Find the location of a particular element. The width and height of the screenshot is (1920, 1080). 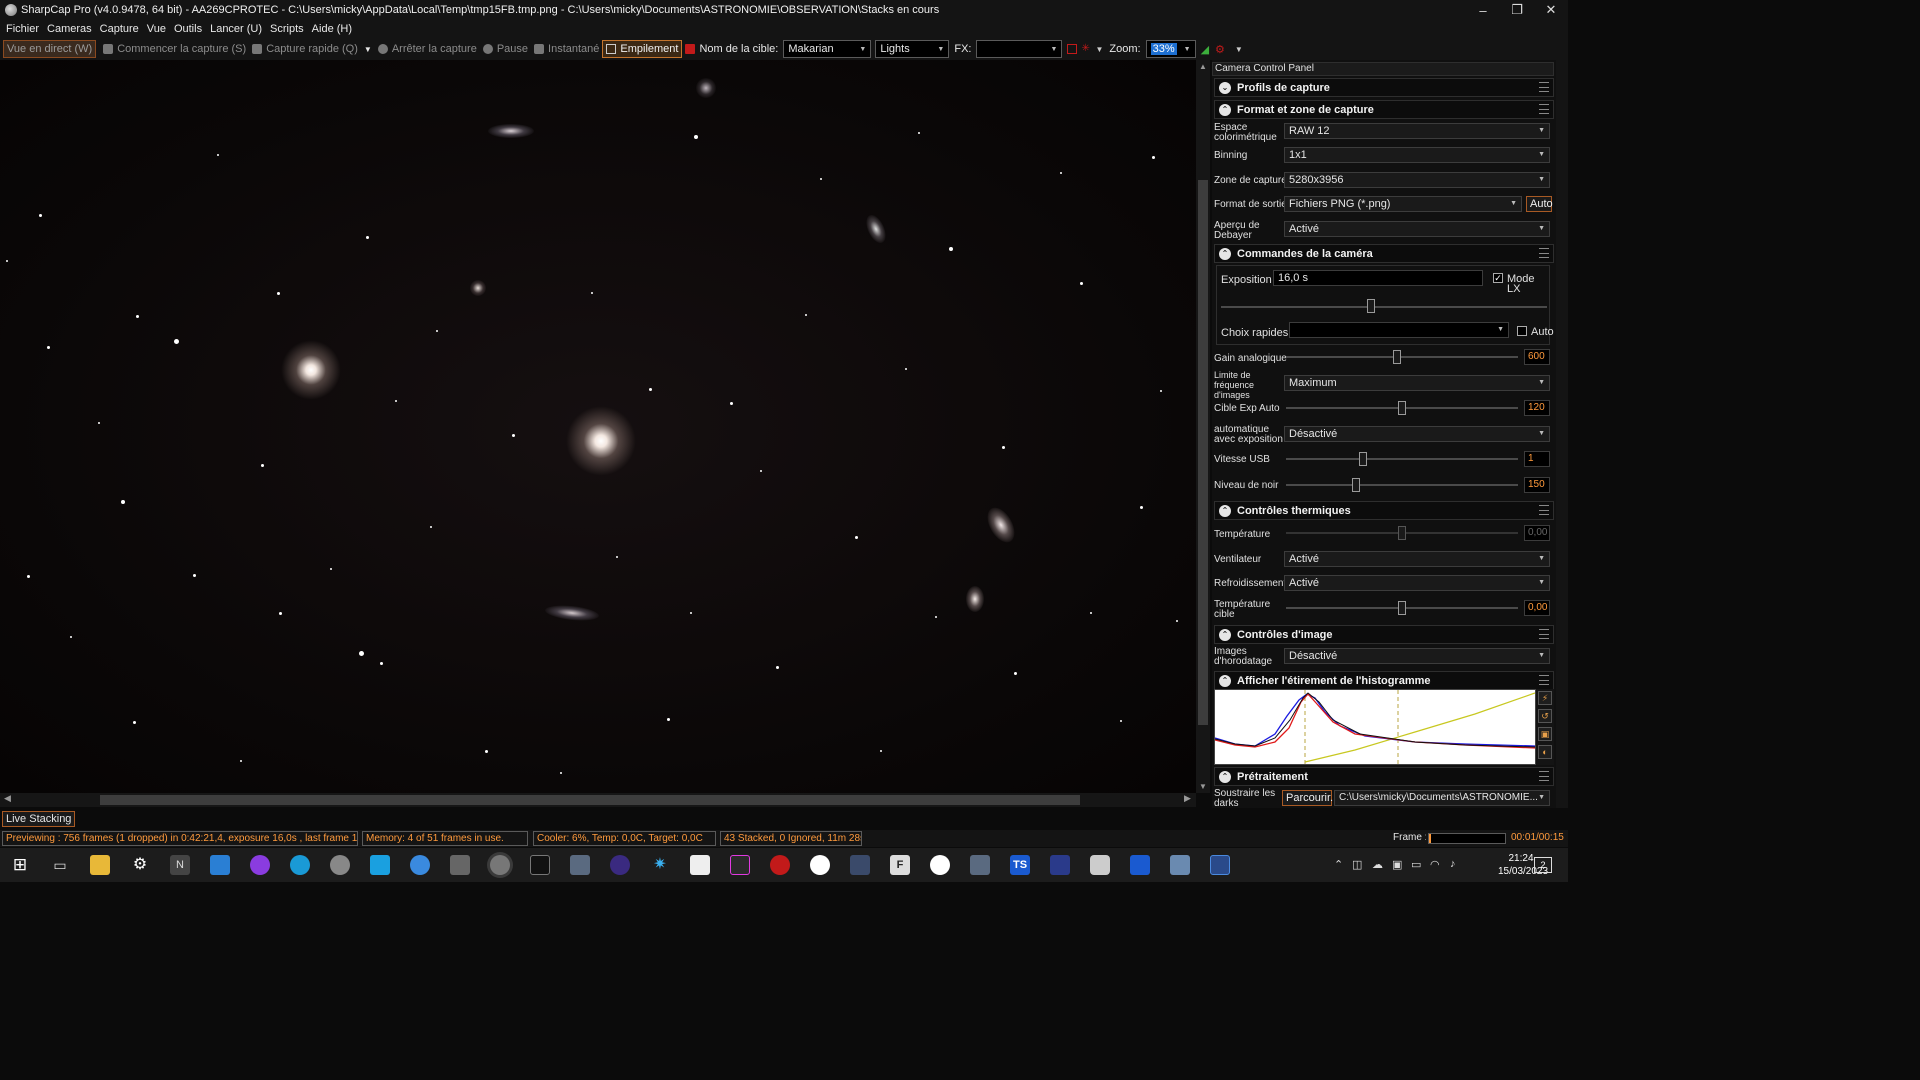

star-app-icon: ✷ is located at coordinates (660, 865).